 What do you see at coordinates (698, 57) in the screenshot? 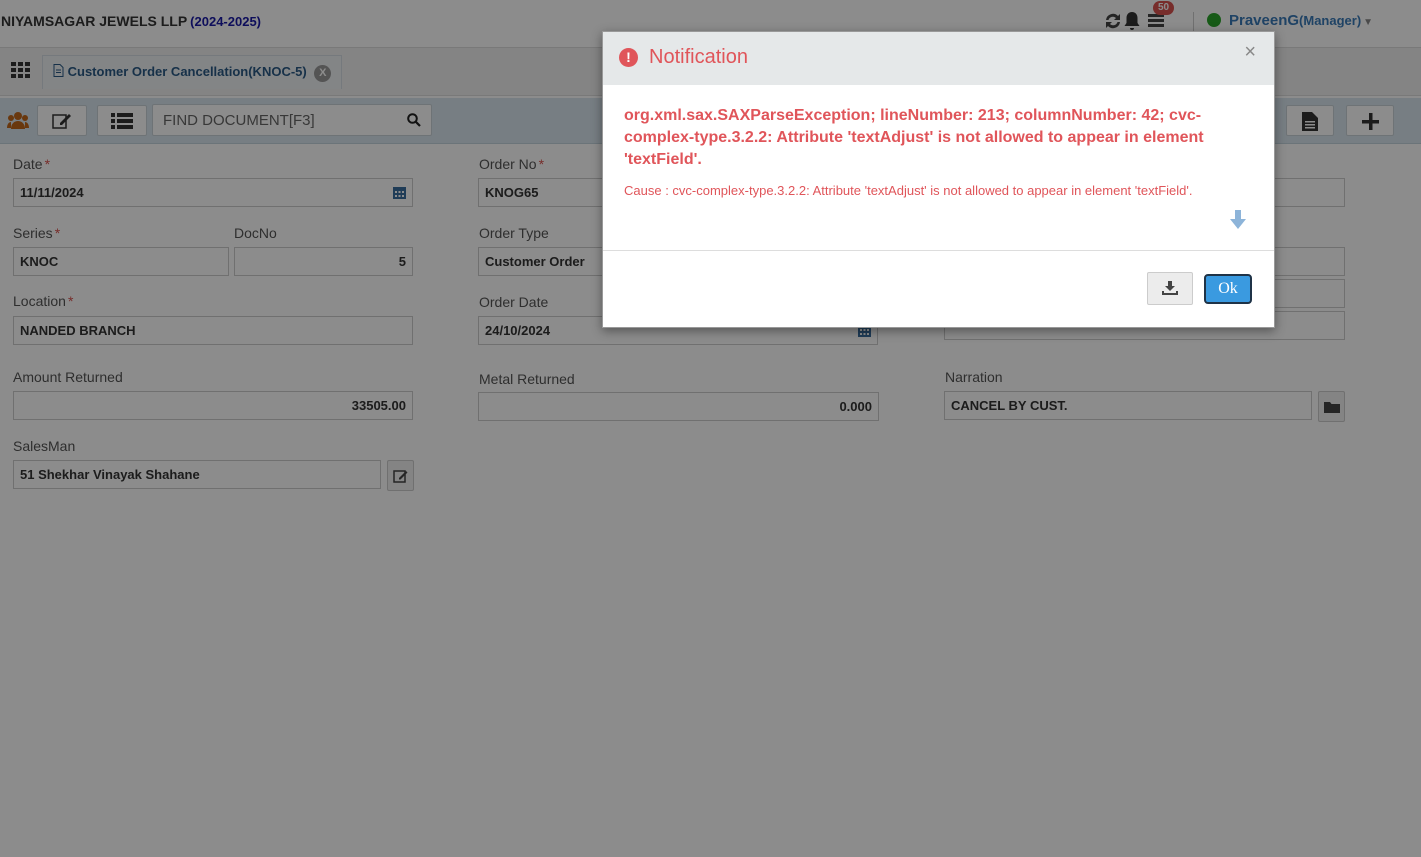
I see `dialog-title: Notification` at bounding box center [698, 57].